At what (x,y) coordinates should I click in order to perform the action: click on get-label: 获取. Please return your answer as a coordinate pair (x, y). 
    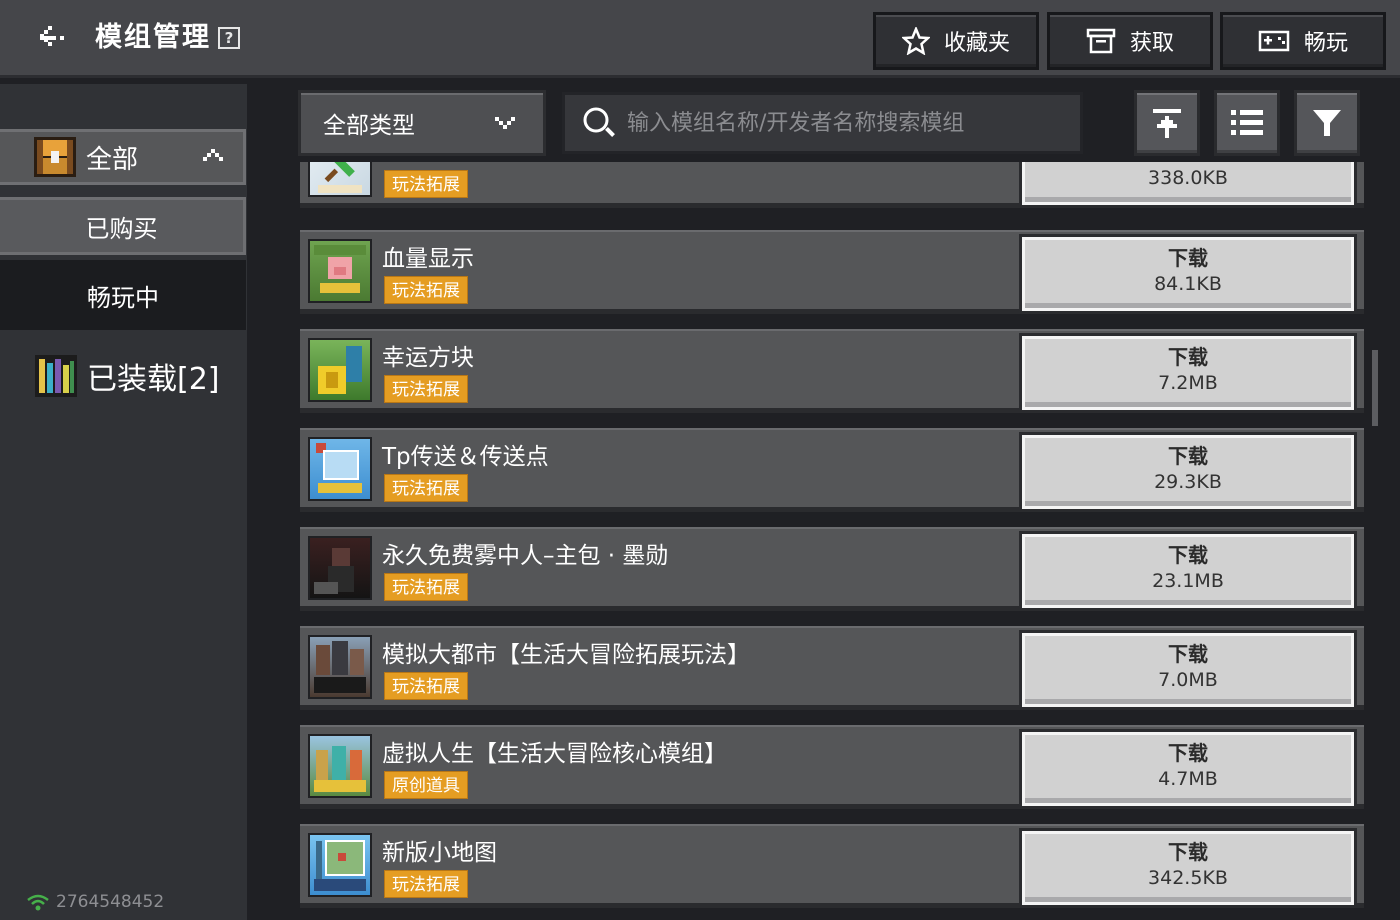
    Looking at the image, I should click on (1151, 43).